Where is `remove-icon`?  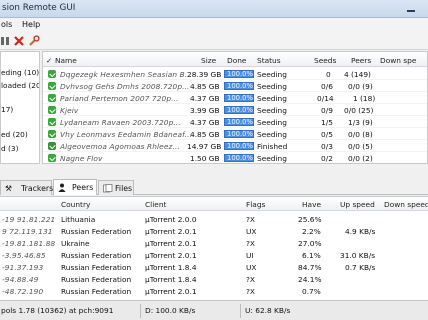 remove-icon is located at coordinates (19, 41).